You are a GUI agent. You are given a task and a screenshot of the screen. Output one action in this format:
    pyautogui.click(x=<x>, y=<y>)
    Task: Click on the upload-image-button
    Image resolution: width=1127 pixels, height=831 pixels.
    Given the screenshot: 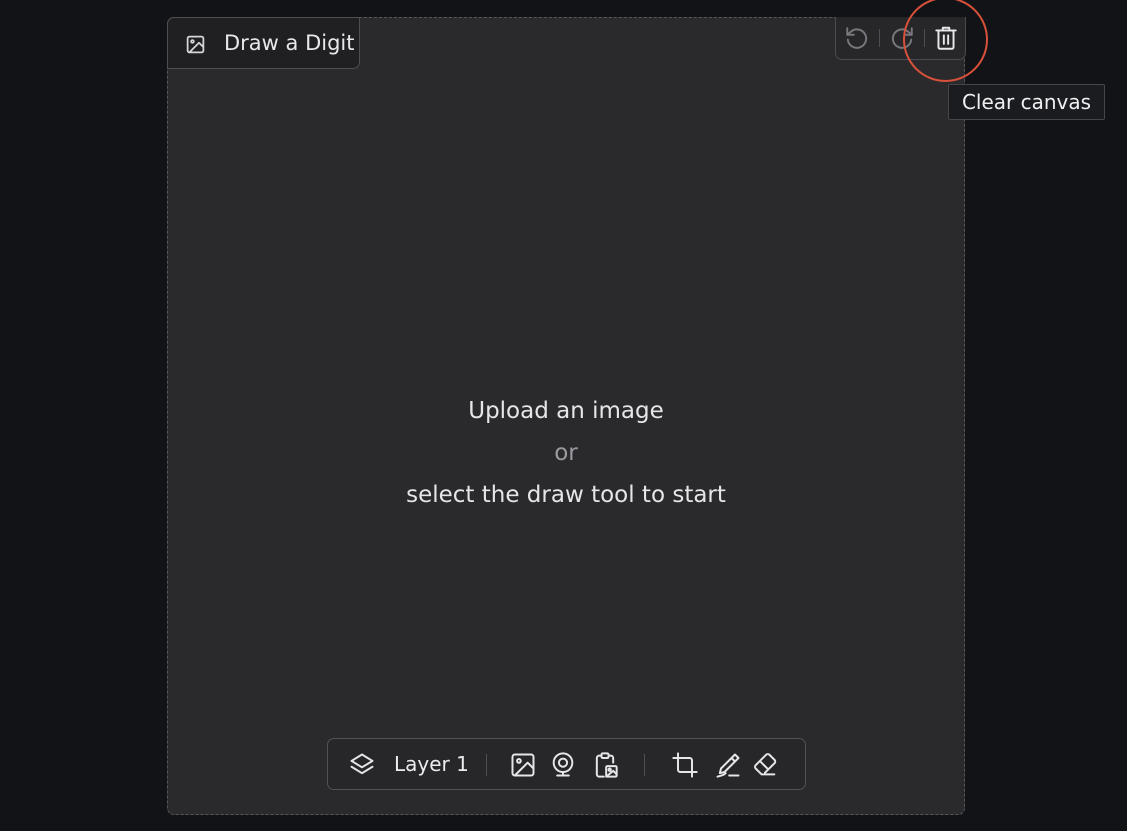 What is the action you would take?
    pyautogui.click(x=523, y=765)
    